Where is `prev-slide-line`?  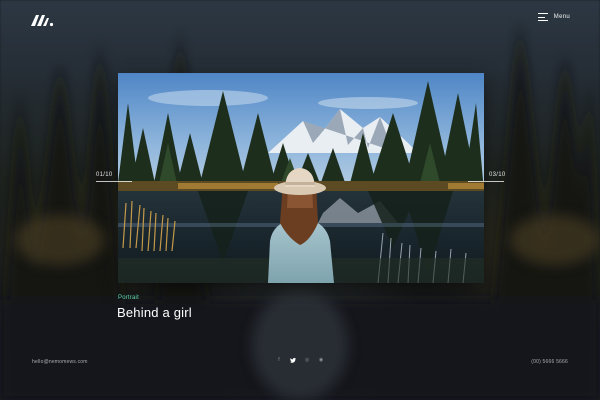 prev-slide-line is located at coordinates (114, 181).